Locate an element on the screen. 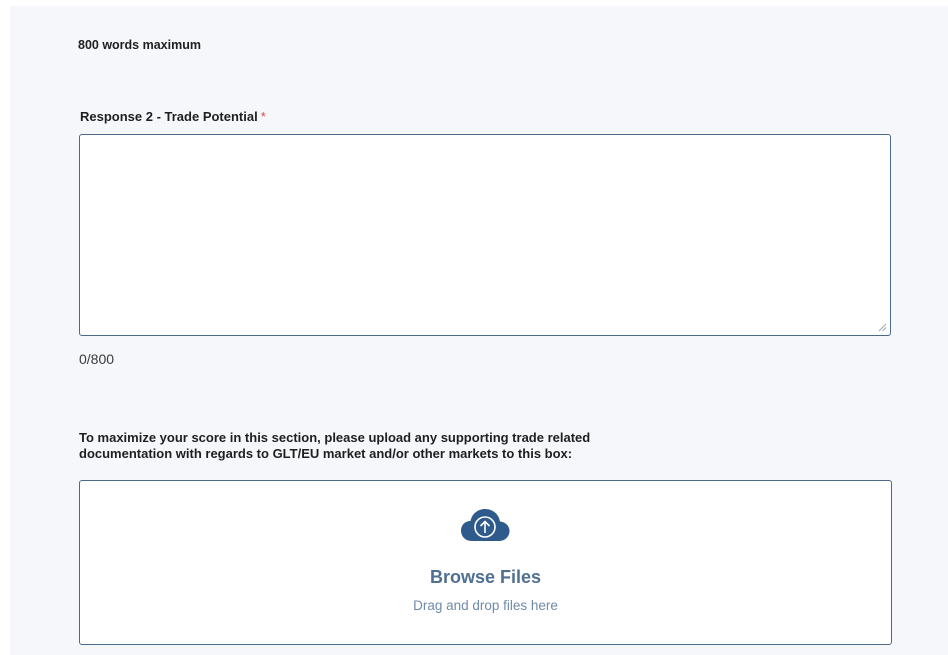 This screenshot has height=655, width=948. word-counter: 0/800 is located at coordinates (97, 359).